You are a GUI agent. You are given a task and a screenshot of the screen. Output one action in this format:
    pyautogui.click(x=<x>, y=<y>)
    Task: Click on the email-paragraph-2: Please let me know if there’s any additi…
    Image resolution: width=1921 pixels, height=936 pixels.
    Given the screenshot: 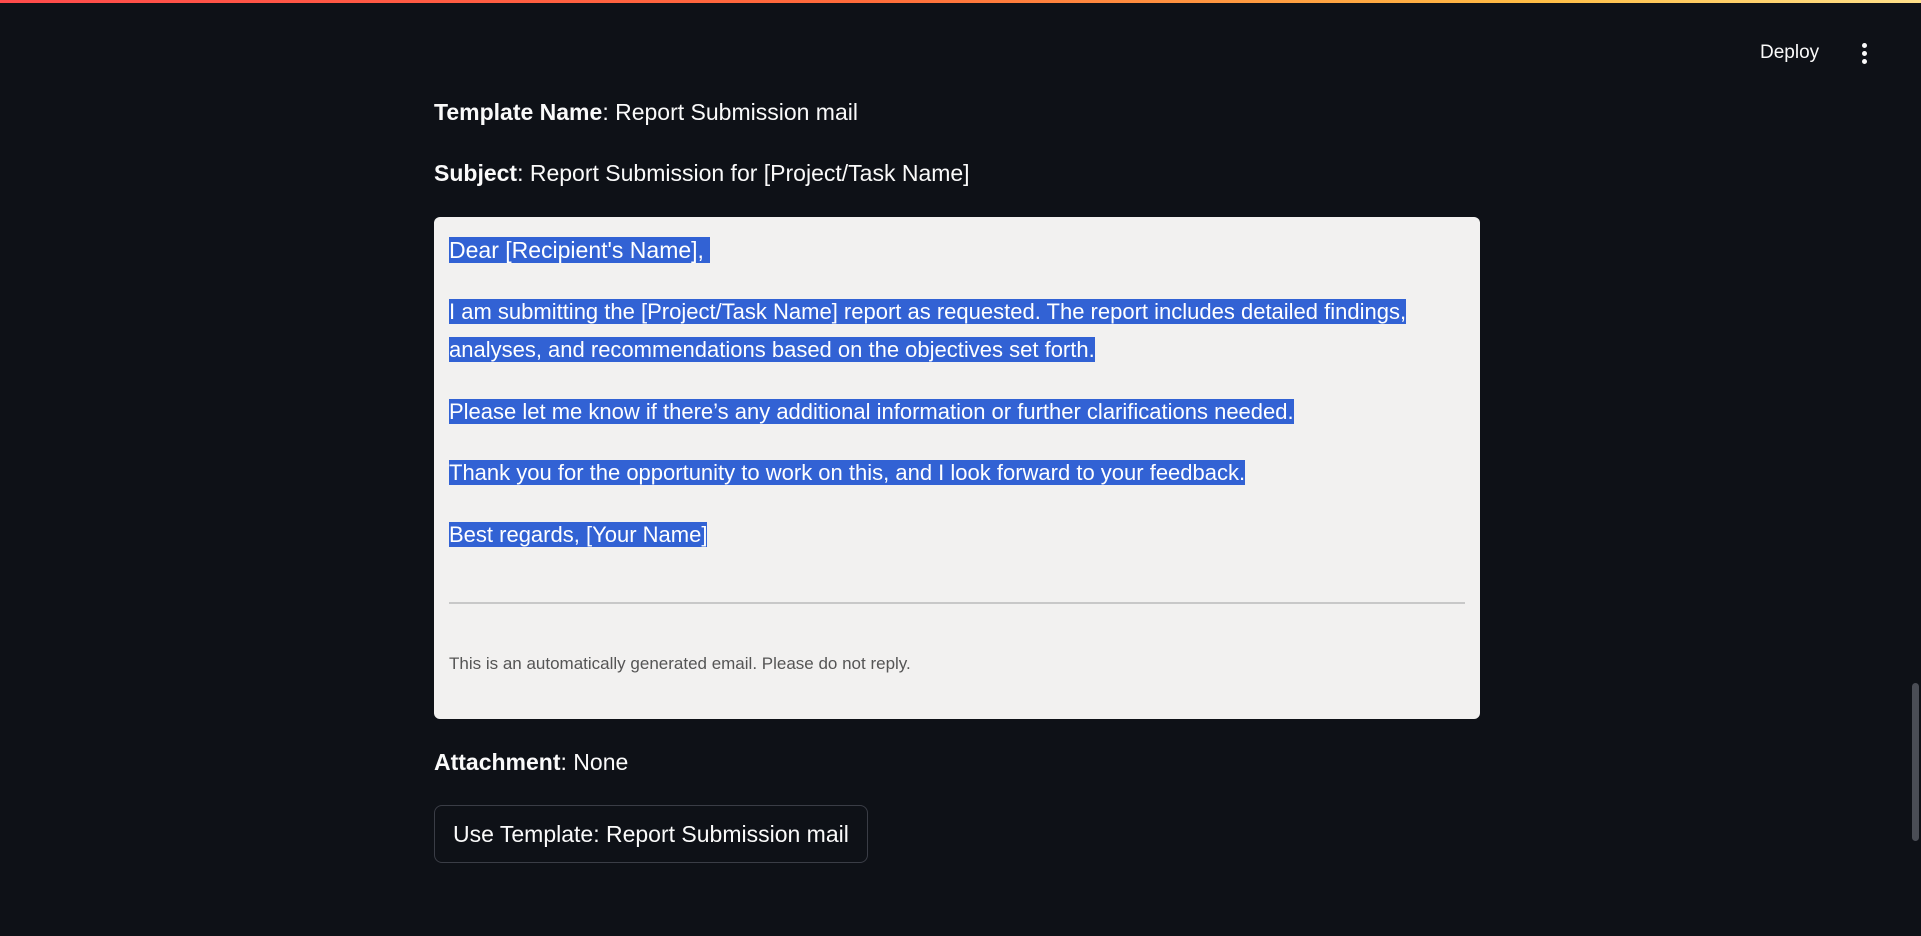 What is the action you would take?
    pyautogui.click(x=871, y=411)
    